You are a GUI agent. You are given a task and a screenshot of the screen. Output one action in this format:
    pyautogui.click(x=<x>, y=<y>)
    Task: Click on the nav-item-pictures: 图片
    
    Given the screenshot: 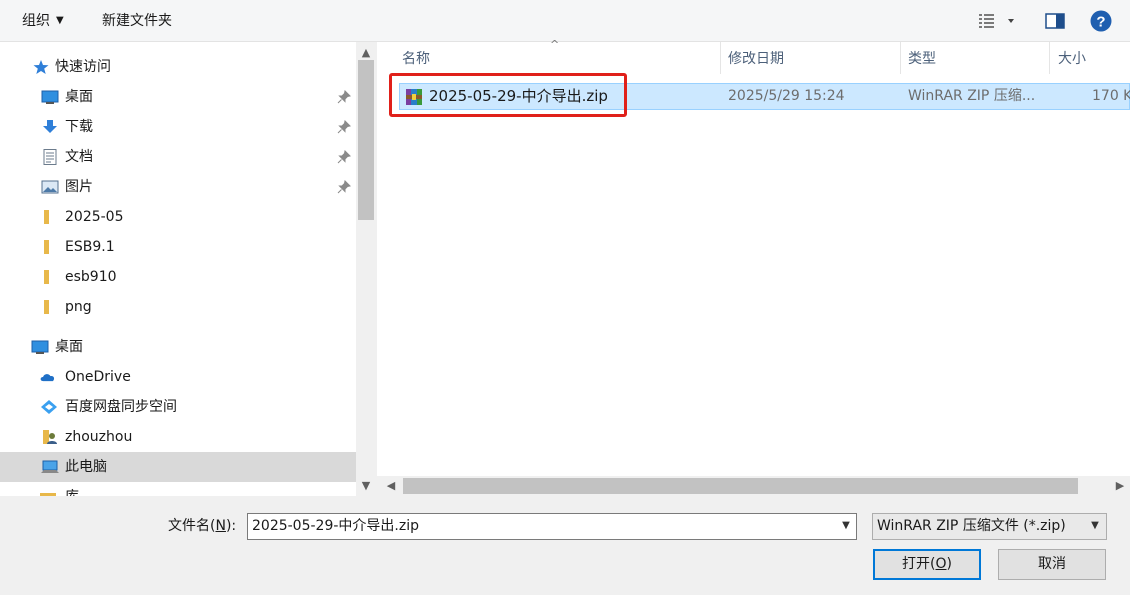 What is the action you would take?
    pyautogui.click(x=178, y=187)
    